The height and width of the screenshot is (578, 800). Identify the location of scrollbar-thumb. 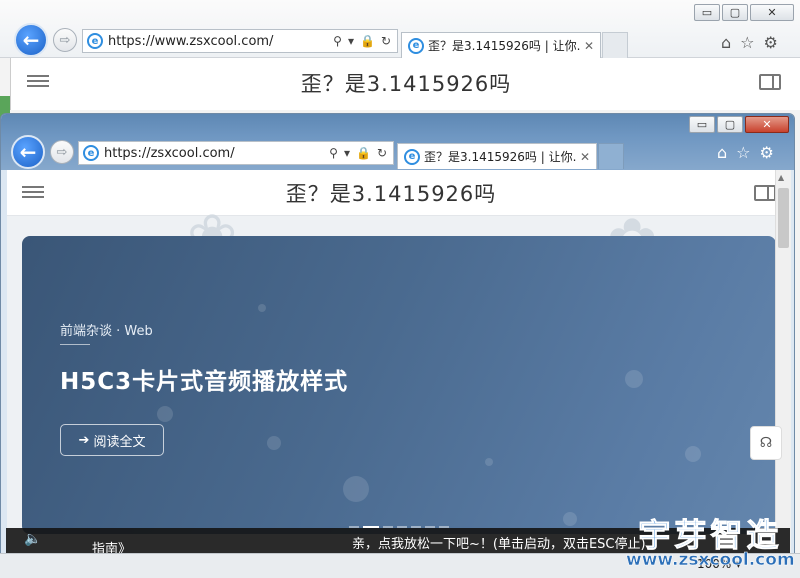
(783, 218).